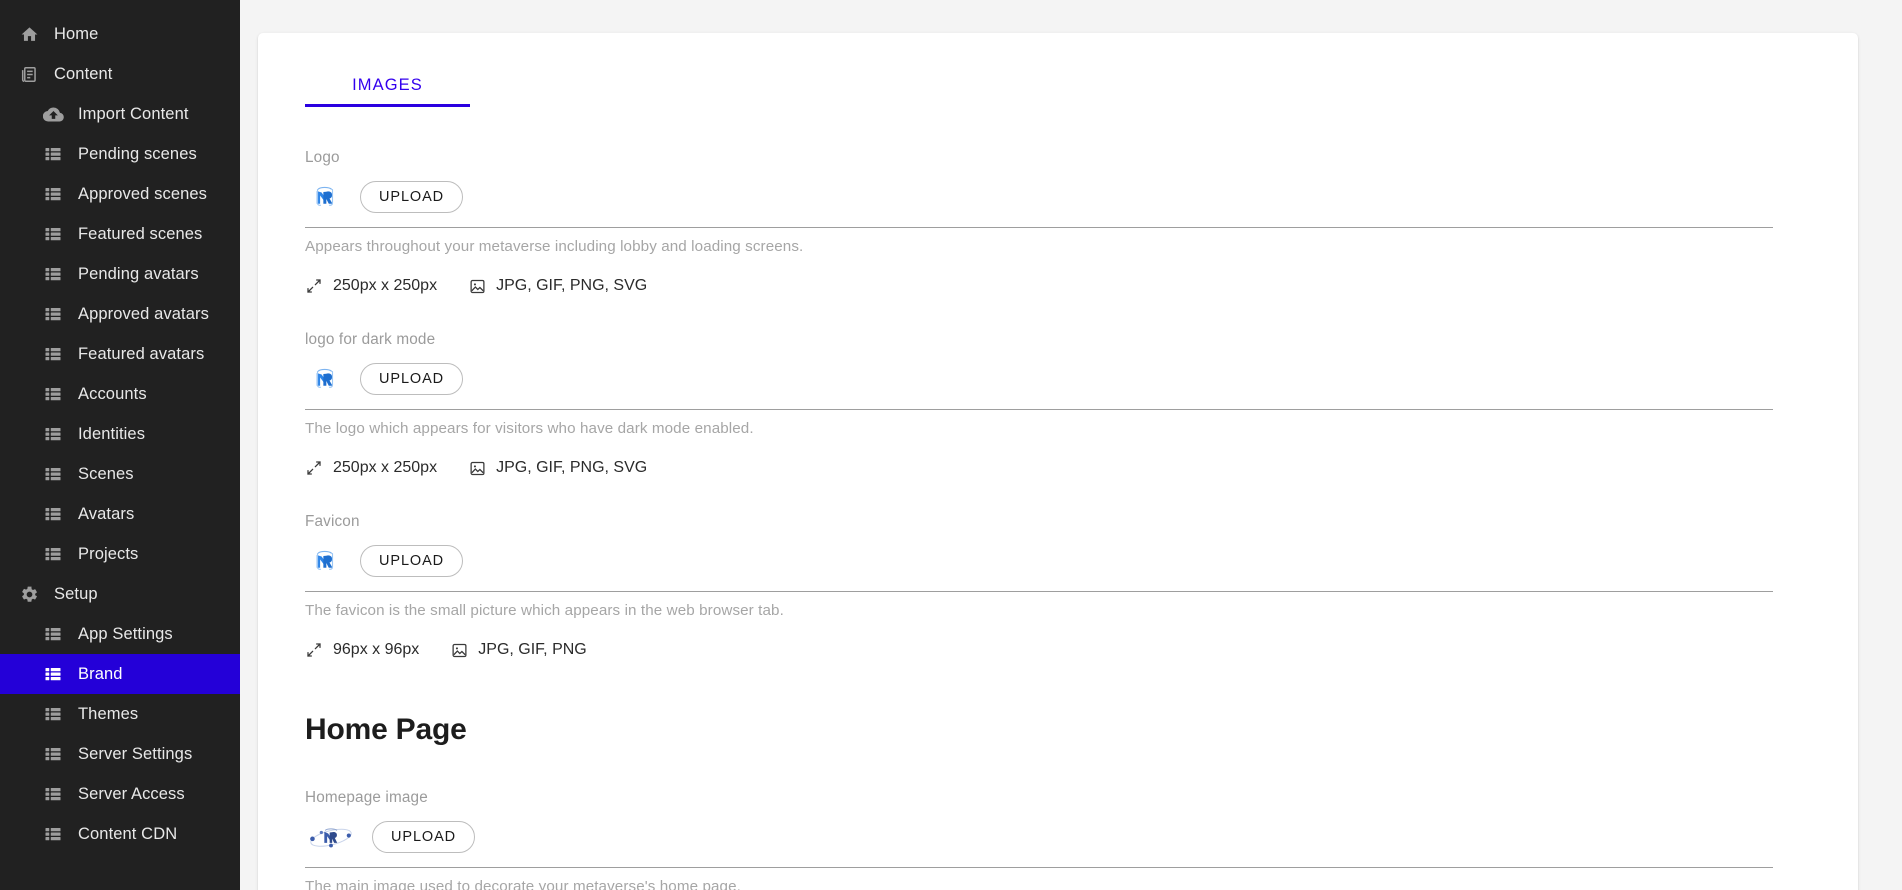  Describe the element at coordinates (138, 273) in the screenshot. I see `sidebar-item-label: Pending avatars` at that location.